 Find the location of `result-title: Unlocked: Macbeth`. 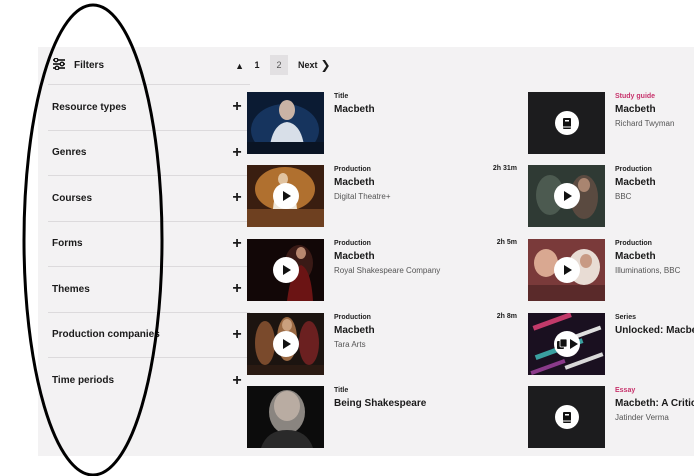

result-title: Unlocked: Macbeth is located at coordinates (654, 330).